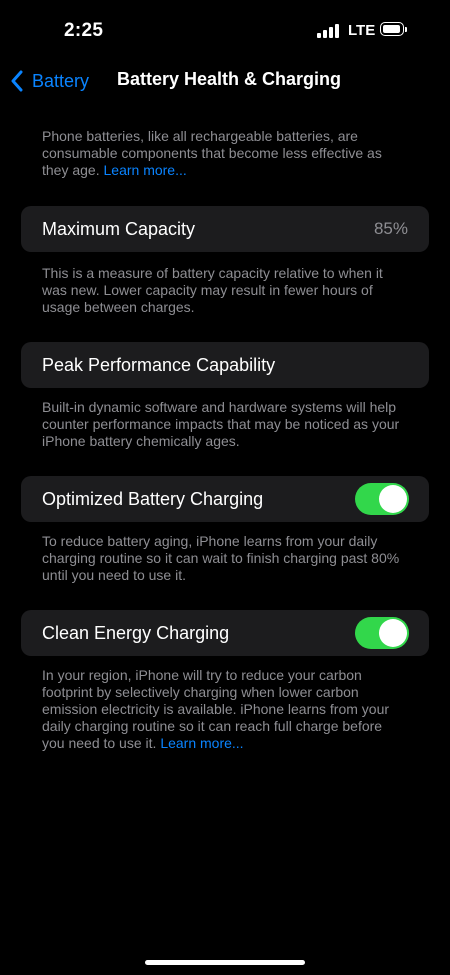 The image size is (450, 975). What do you see at coordinates (136, 632) in the screenshot?
I see `clean-energy-label: Clean Energy Charging` at bounding box center [136, 632].